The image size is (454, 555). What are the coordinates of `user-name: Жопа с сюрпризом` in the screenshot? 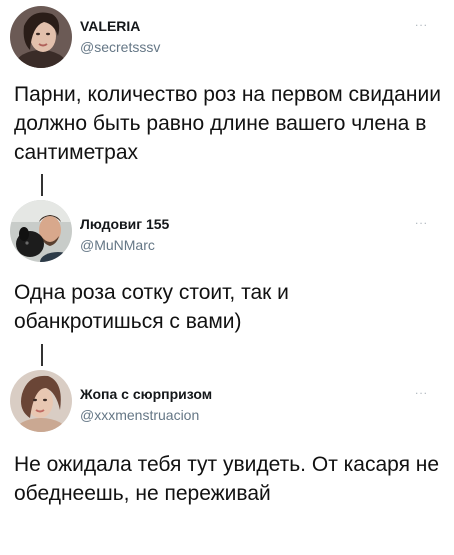 It's located at (146, 394).